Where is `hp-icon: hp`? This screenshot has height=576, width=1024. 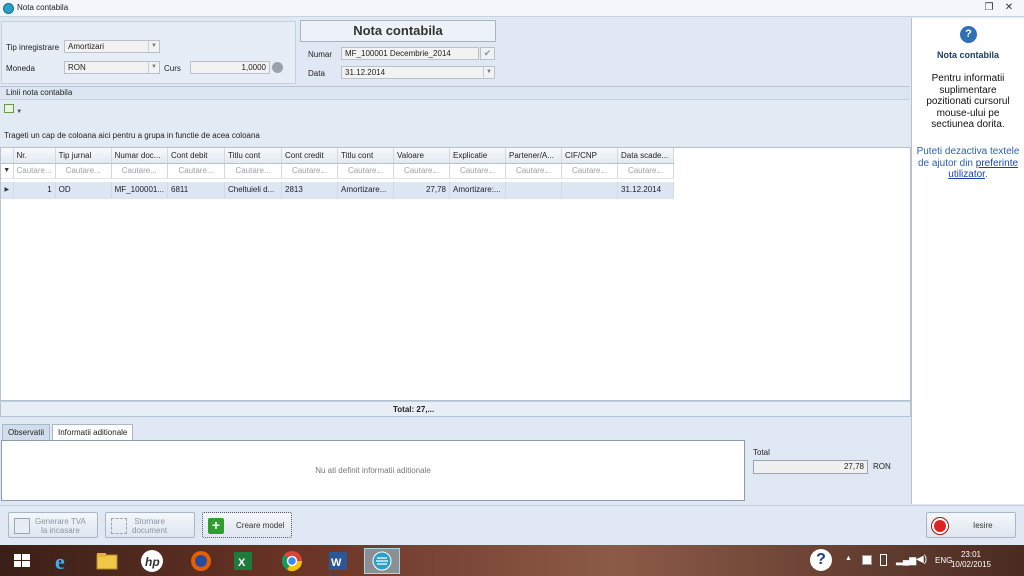 hp-icon: hp is located at coordinates (152, 561).